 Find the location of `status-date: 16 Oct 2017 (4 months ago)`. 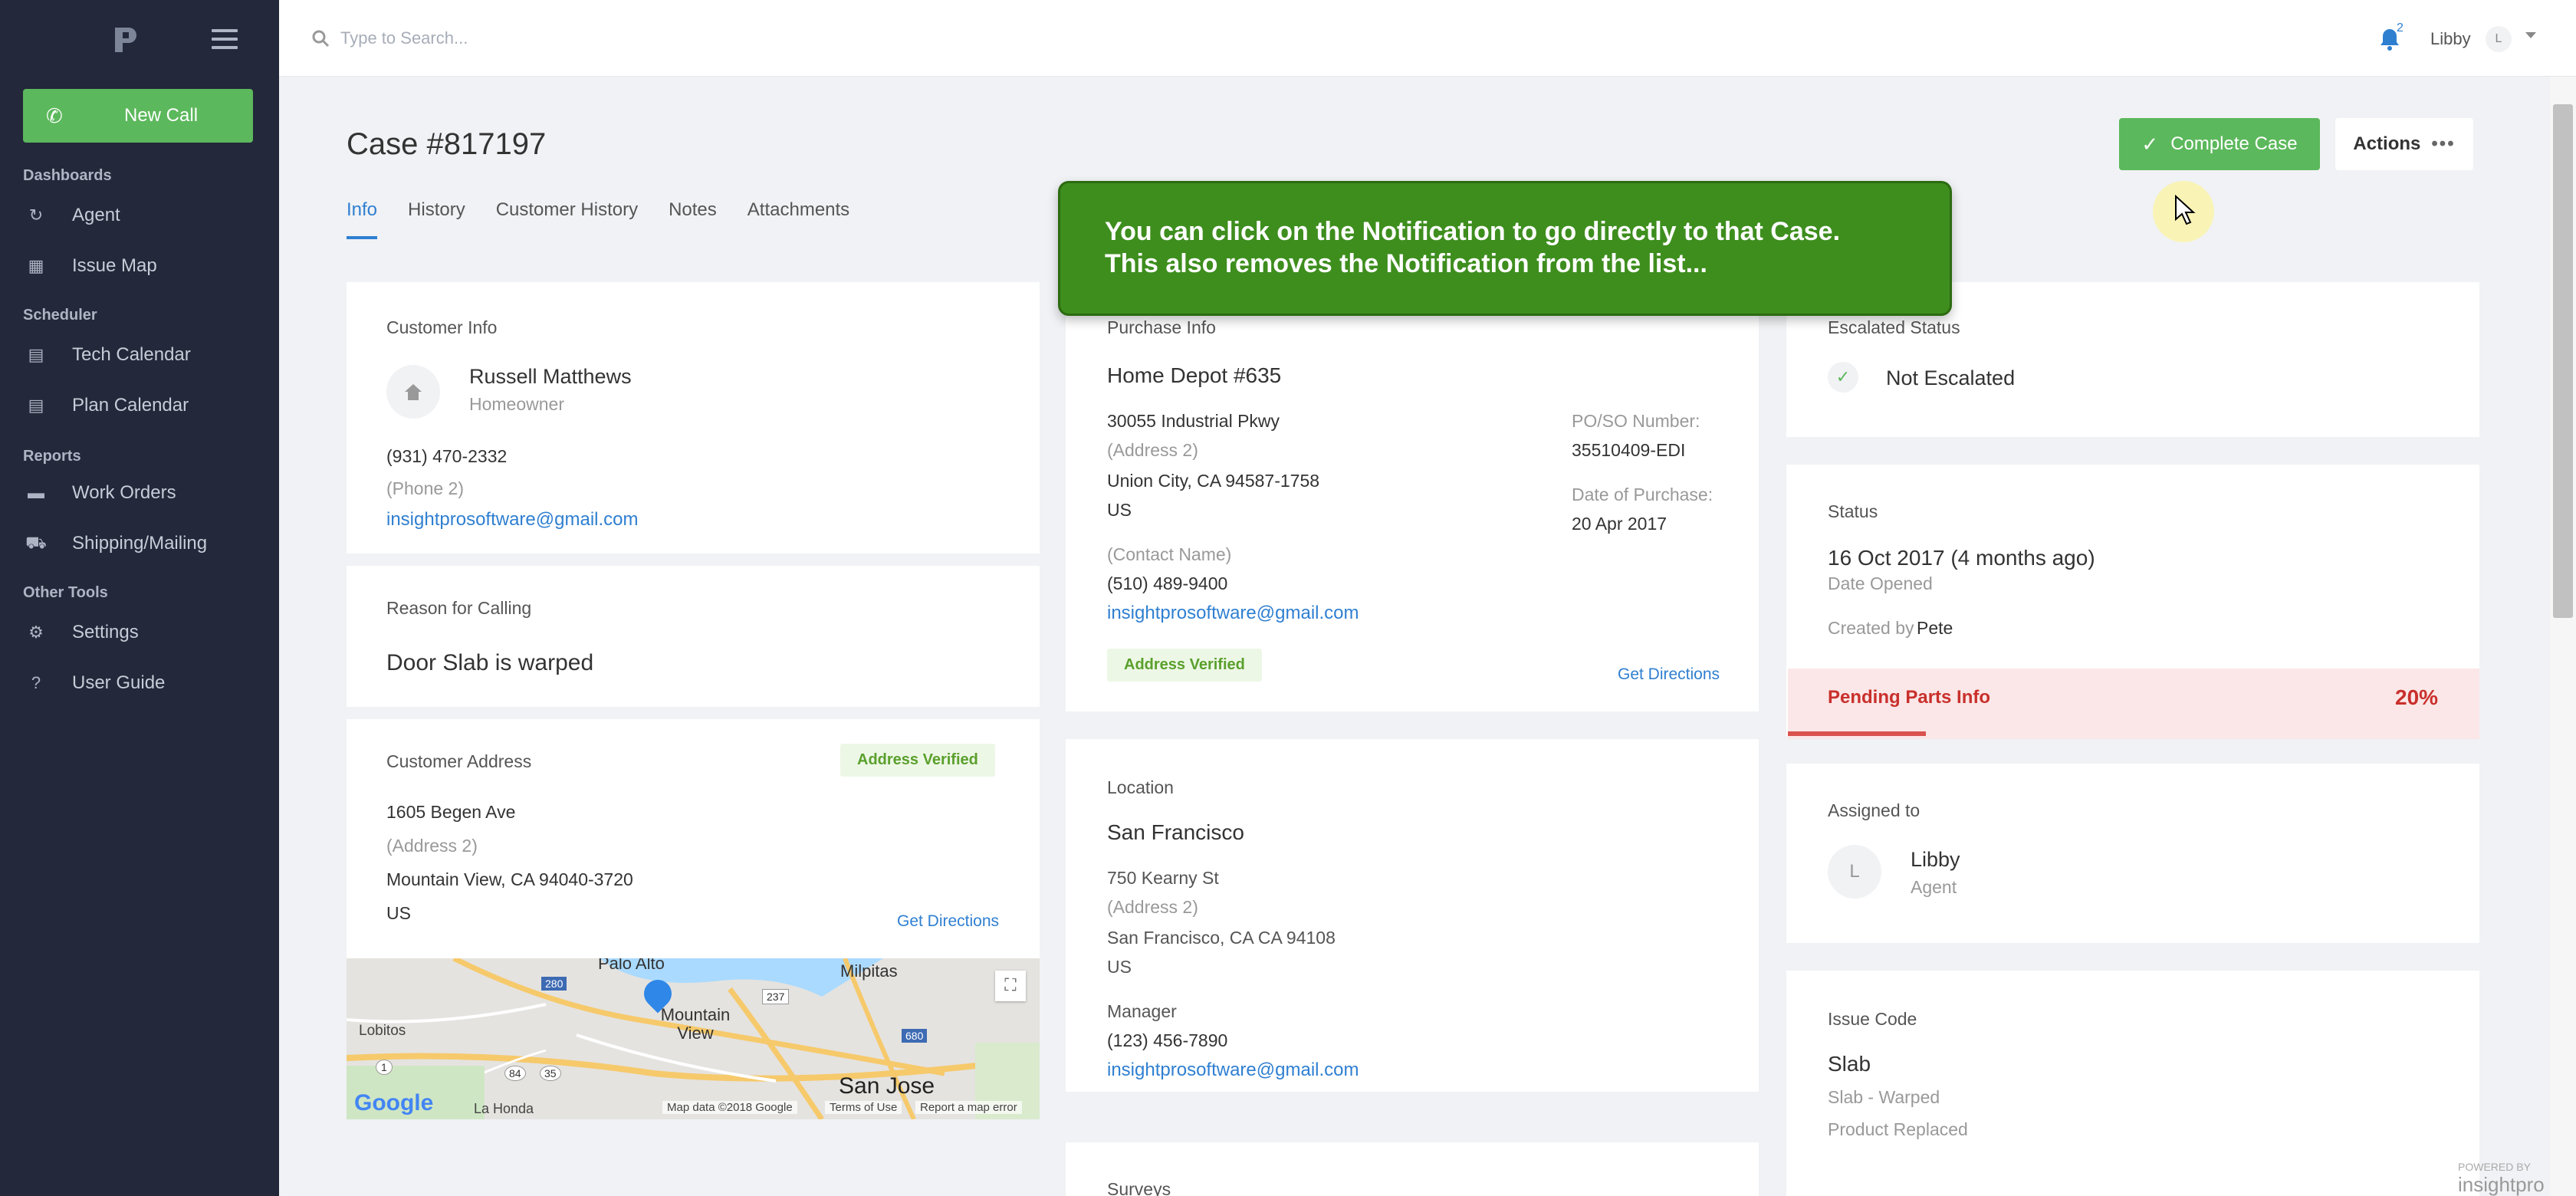

status-date: 16 Oct 2017 (4 months ago) is located at coordinates (1962, 558).